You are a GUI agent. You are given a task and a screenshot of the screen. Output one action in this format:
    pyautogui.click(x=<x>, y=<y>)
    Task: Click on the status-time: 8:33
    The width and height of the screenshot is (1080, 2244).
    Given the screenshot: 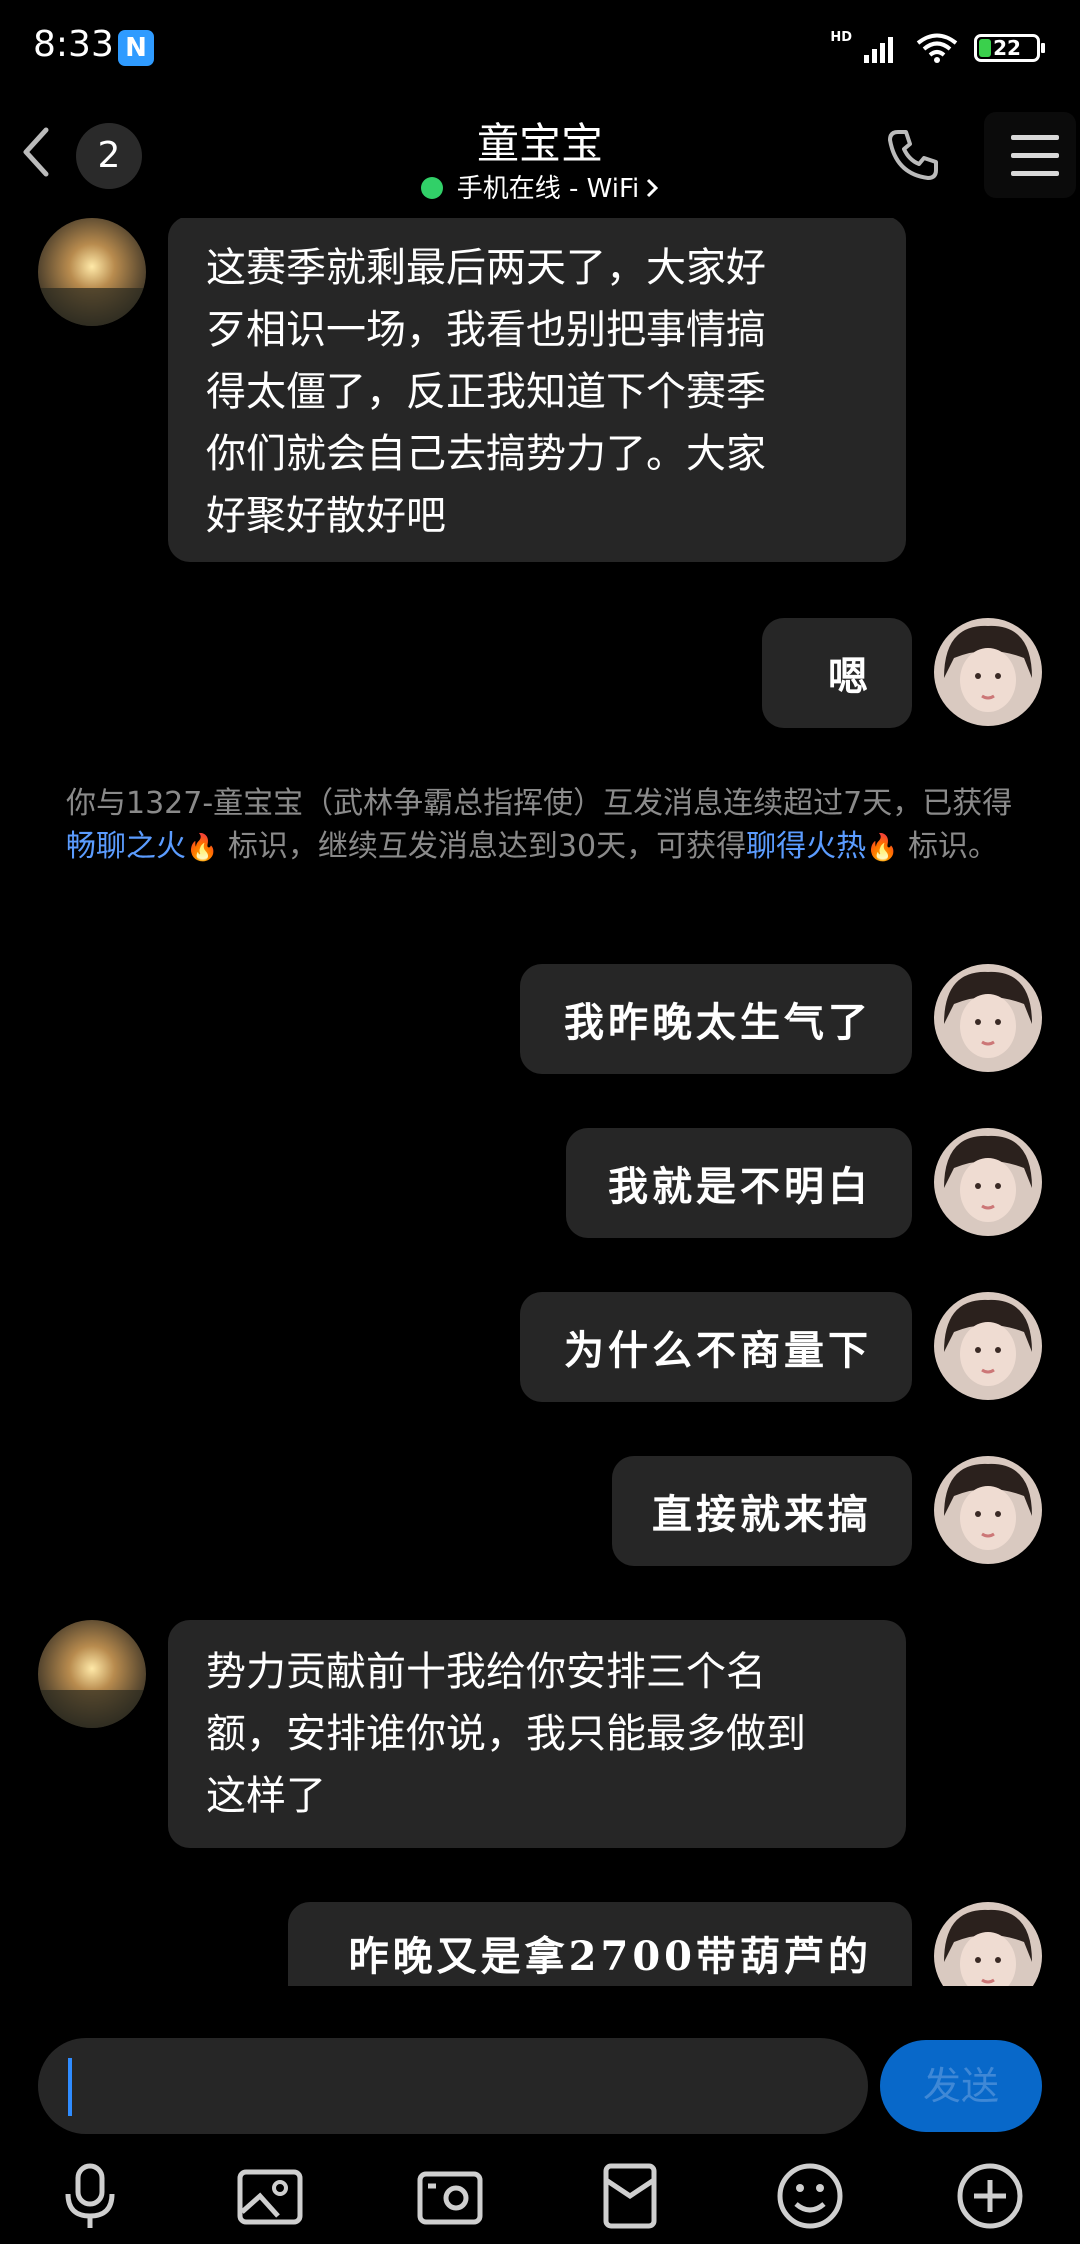 What is the action you would take?
    pyautogui.click(x=73, y=44)
    